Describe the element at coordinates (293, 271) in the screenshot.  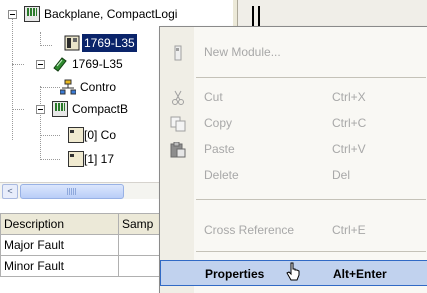
I see `hand-cursor-icon` at that location.